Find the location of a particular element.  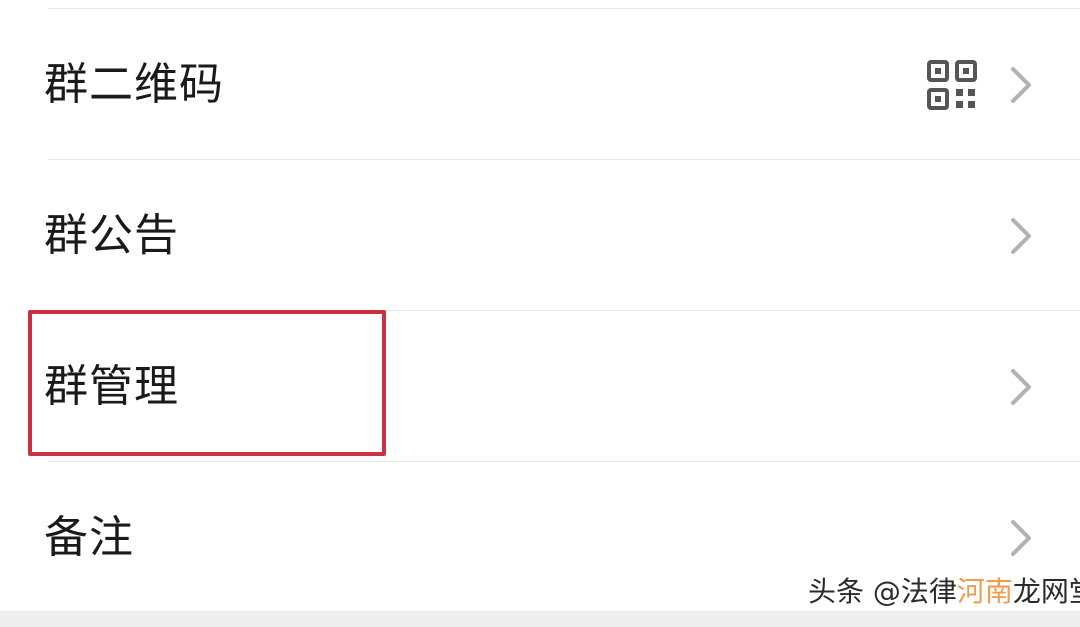

bottom-section-gap is located at coordinates (540, 619).